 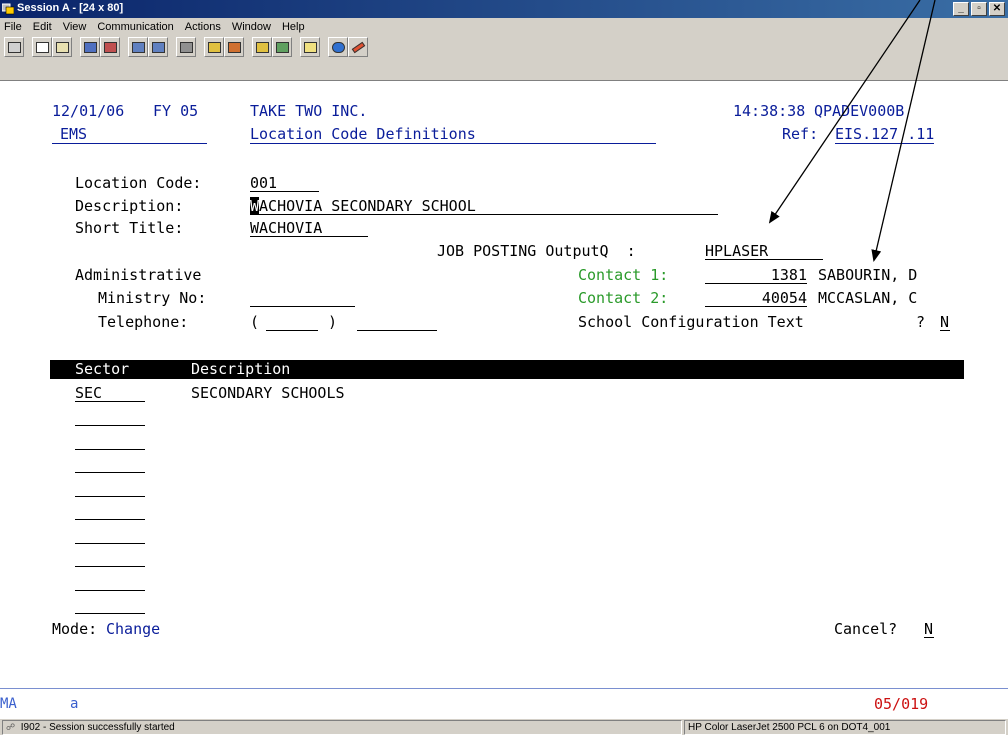 I want to click on menu-file: File, so click(x=13, y=27).